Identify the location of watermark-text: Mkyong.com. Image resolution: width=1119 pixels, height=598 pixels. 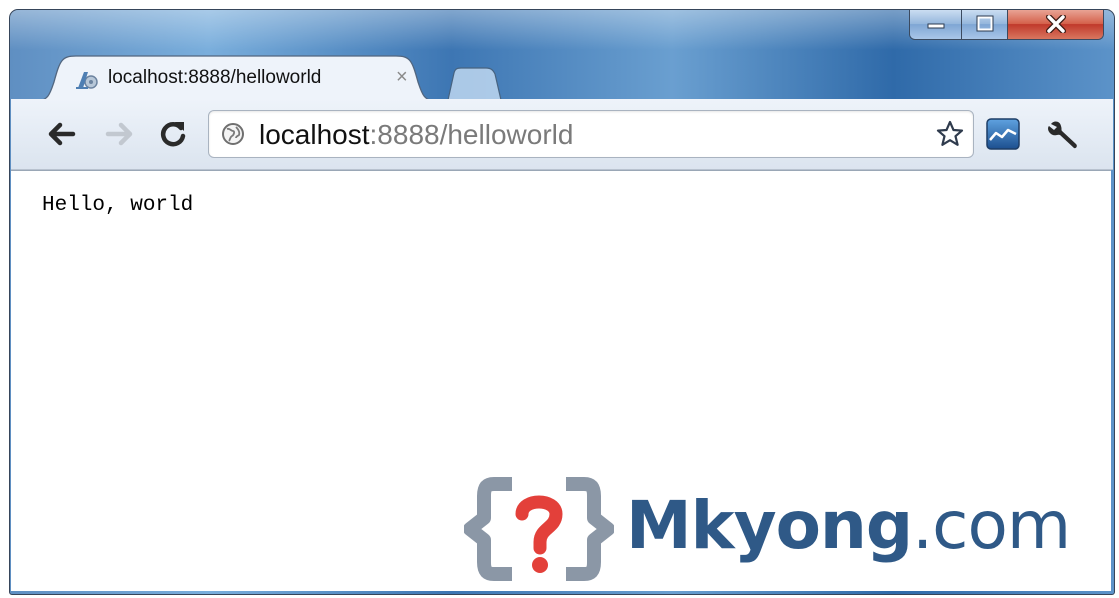
(848, 526).